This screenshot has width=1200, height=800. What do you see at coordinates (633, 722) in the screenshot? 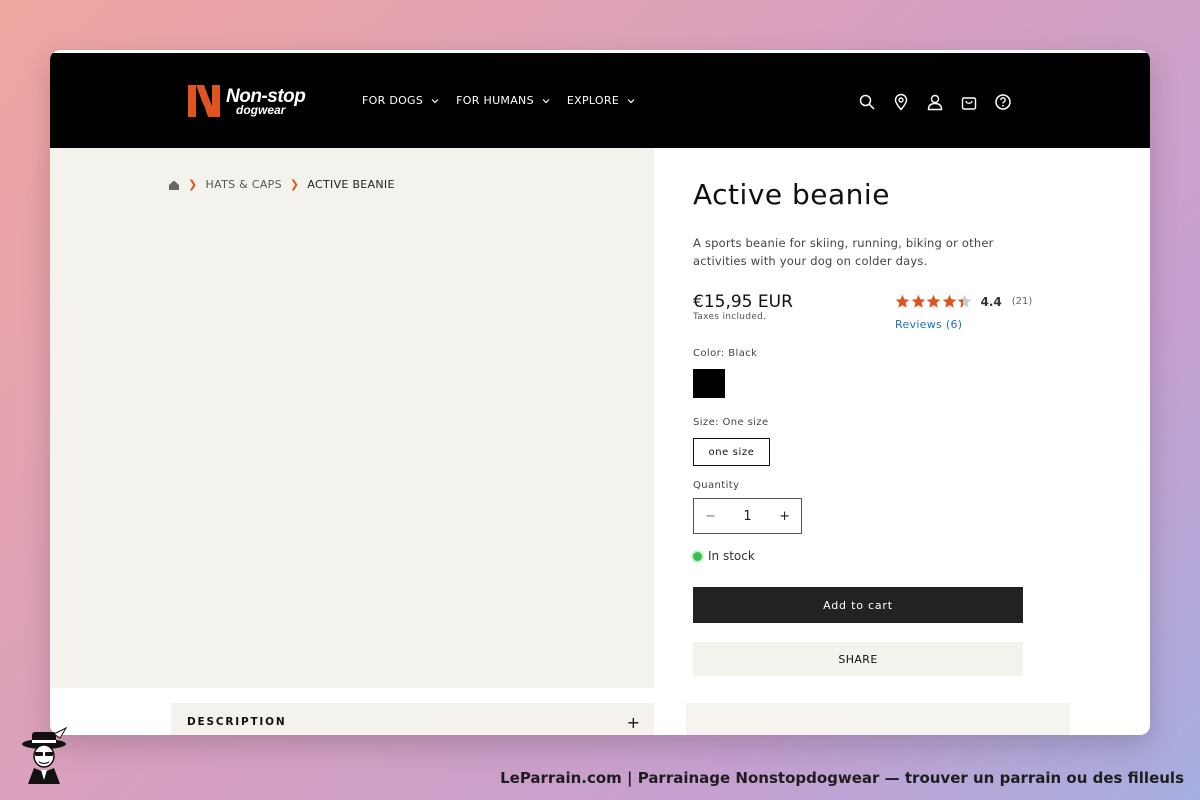
I see `expand-plus-icon: +` at bounding box center [633, 722].